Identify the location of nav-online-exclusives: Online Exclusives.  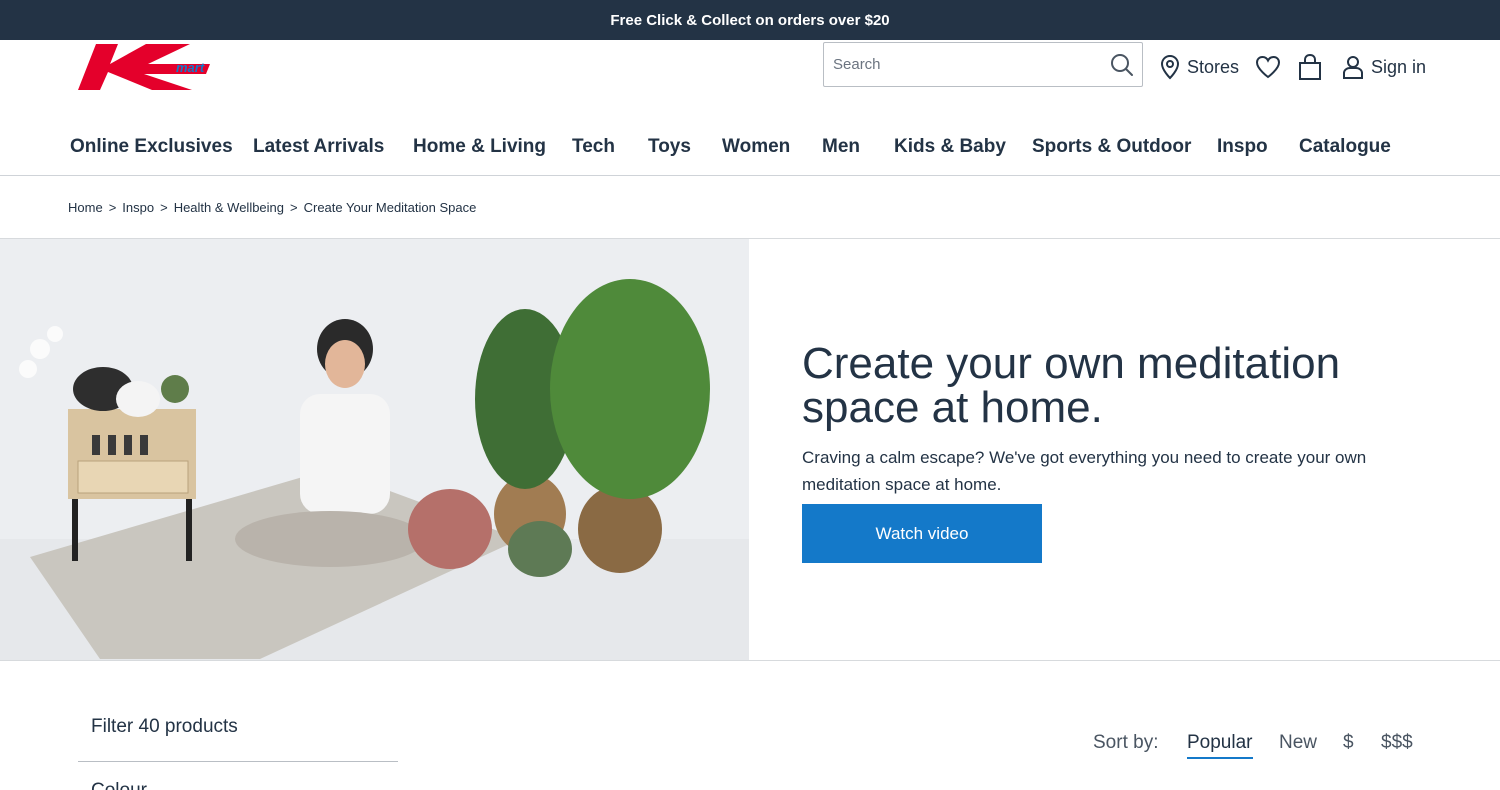
(151, 147).